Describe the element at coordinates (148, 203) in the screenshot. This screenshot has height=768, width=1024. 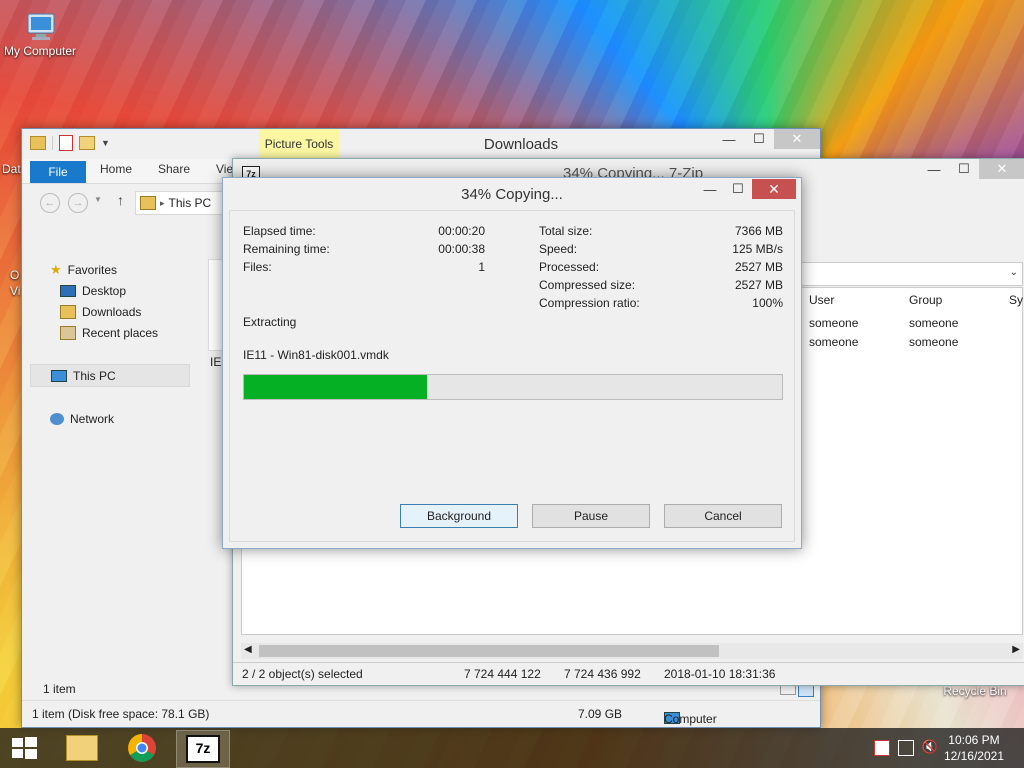
I see `this-pc-icon` at that location.